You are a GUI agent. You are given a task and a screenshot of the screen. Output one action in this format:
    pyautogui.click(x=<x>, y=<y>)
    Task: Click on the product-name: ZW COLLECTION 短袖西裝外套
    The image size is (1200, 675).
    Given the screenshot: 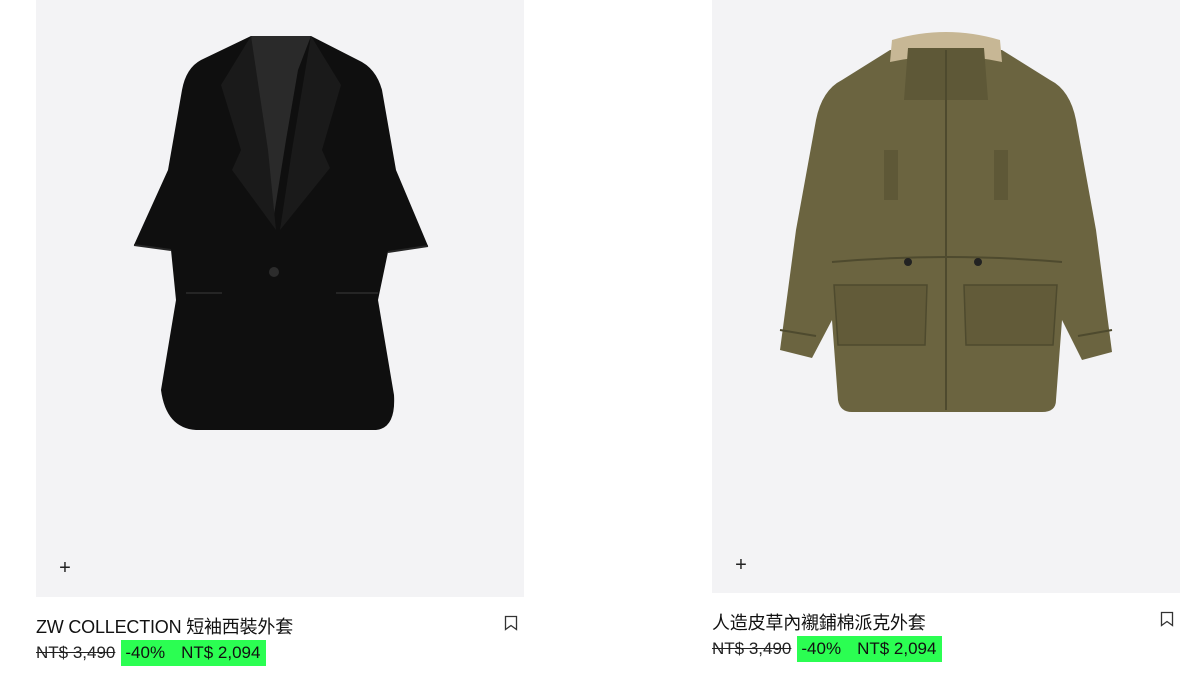 What is the action you would take?
    pyautogui.click(x=164, y=626)
    